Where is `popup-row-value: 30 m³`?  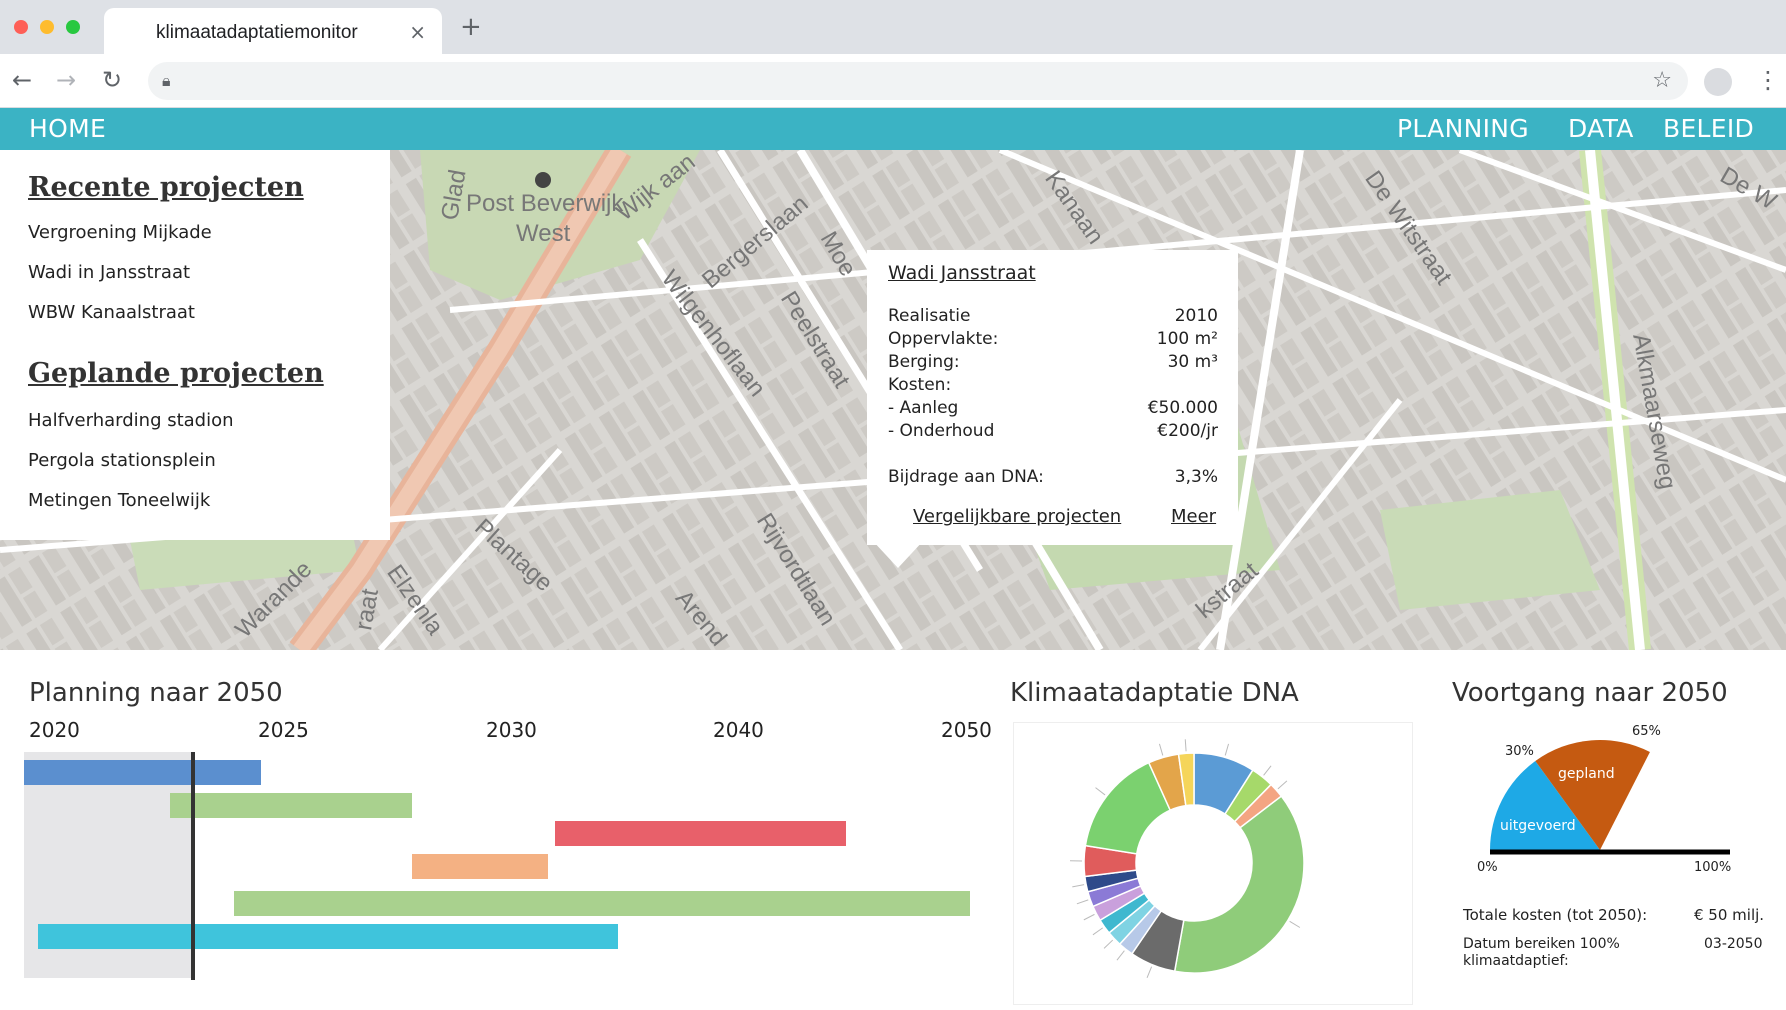
popup-row-value: 30 m³ is located at coordinates (1193, 362).